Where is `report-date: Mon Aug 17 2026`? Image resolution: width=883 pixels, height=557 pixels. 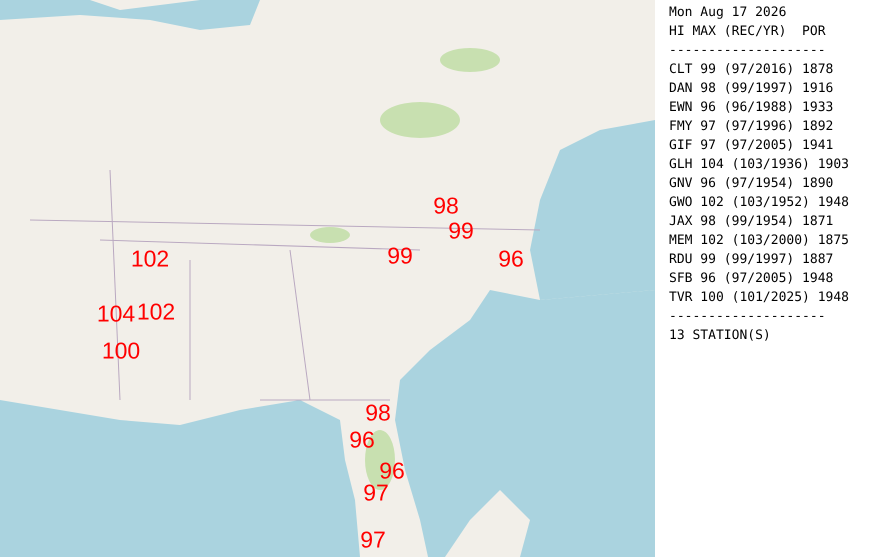
report-date: Mon Aug 17 2026 is located at coordinates (728, 13).